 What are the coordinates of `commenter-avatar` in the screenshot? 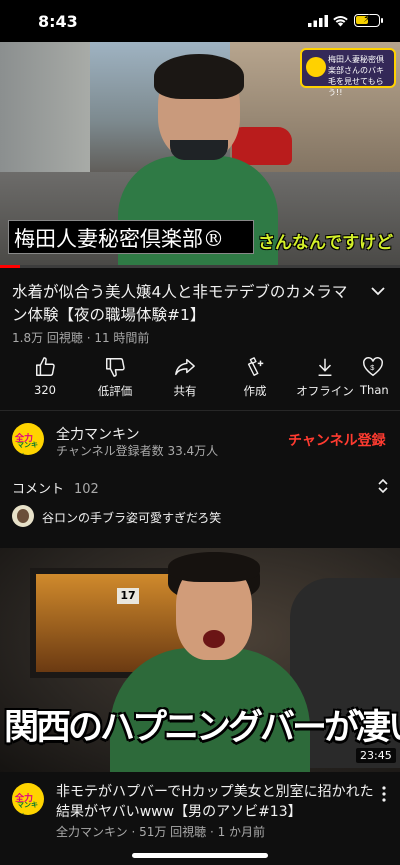 It's located at (23, 516).